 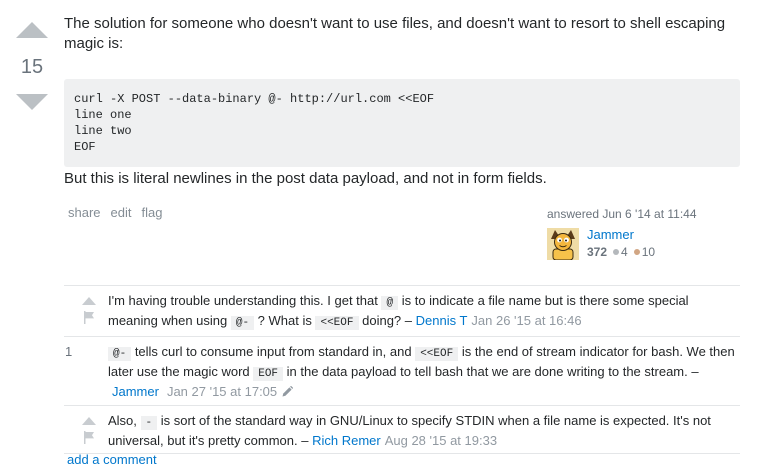 I want to click on comment-date: Jan 26 '15 at 16:46, so click(x=526, y=320).